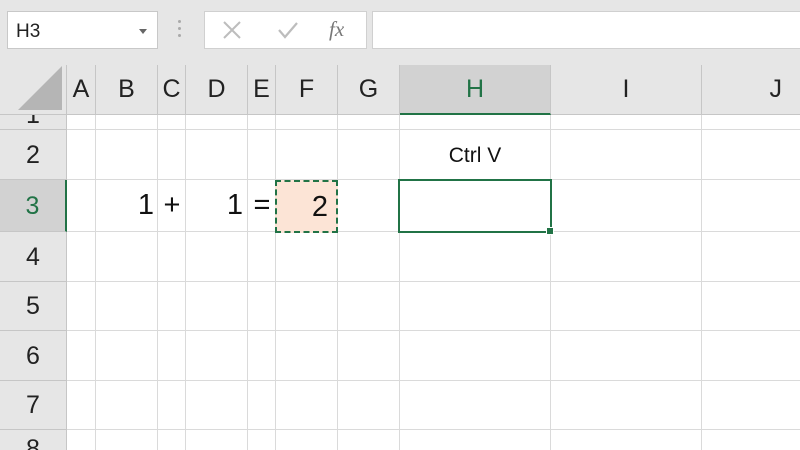 The image size is (800, 450). I want to click on column-header-a: A, so click(81, 90).